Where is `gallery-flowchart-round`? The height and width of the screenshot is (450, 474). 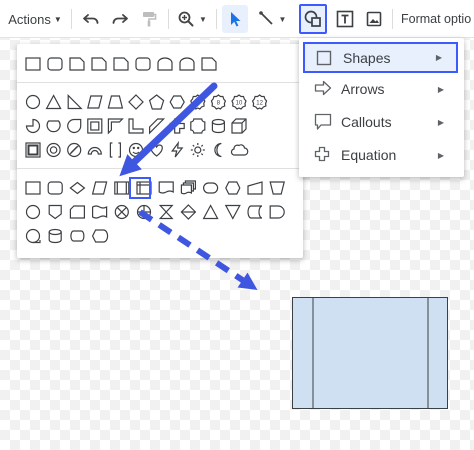 gallery-flowchart-round is located at coordinates (55, 188).